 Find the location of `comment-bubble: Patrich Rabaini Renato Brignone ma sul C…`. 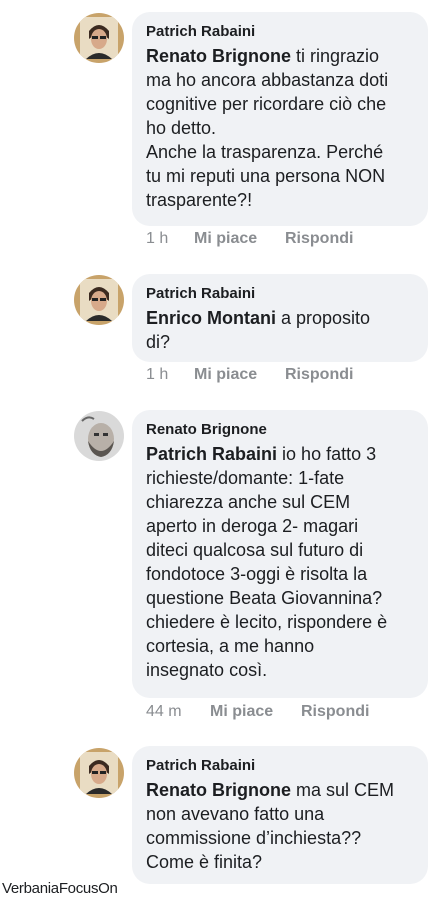

comment-bubble: Patrich Rabaini Renato Brignone ma sul C… is located at coordinates (280, 815).